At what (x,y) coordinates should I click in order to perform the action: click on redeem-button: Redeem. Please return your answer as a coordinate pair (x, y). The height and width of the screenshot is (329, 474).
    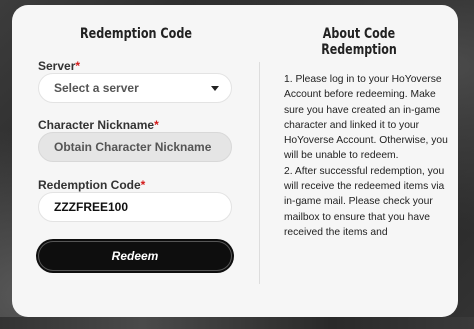
    Looking at the image, I should click on (135, 256).